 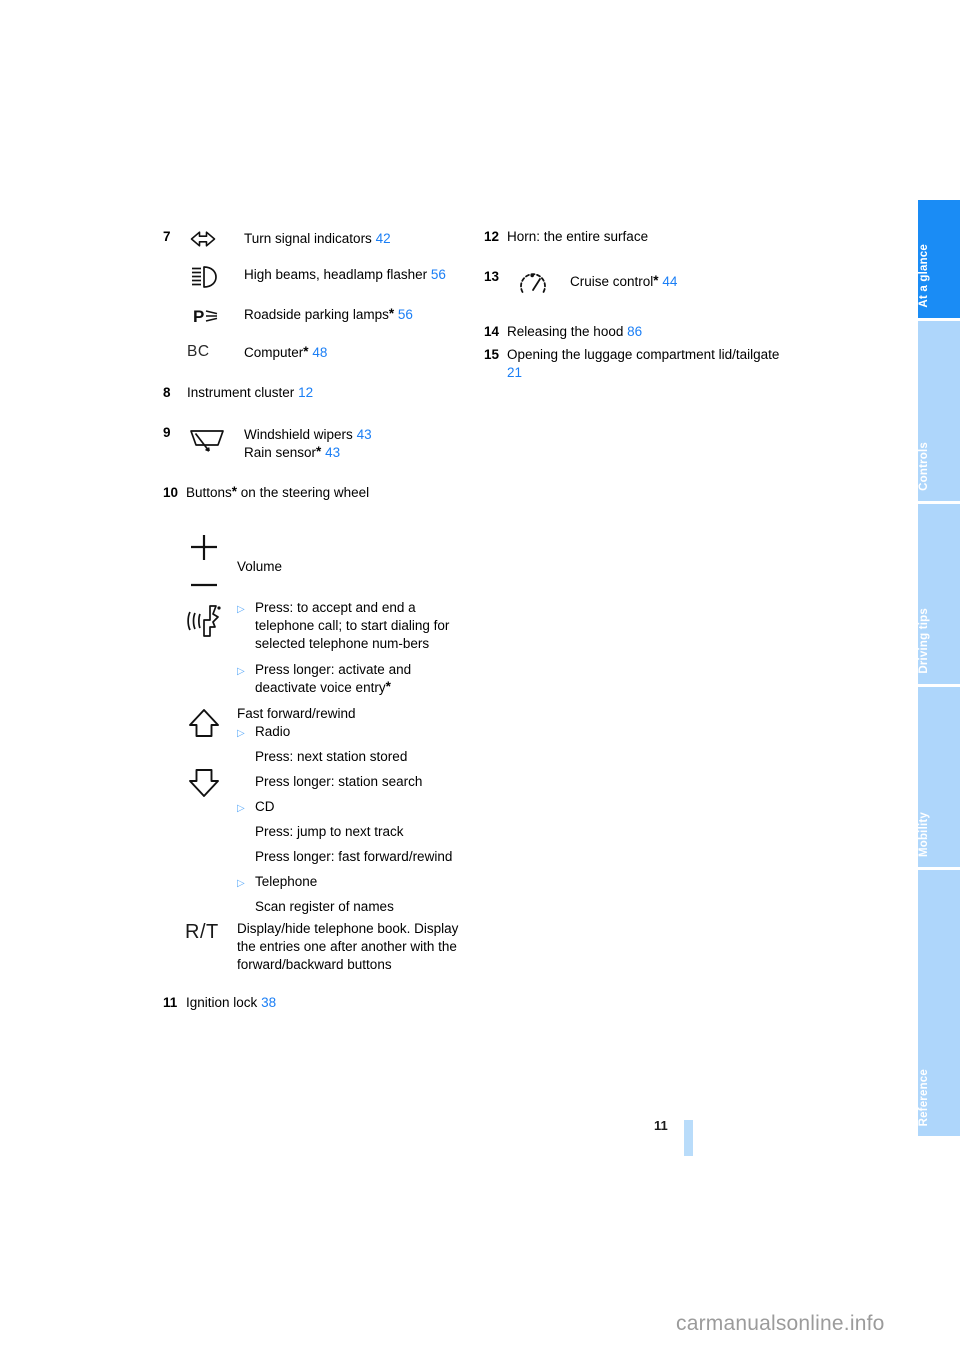 What do you see at coordinates (939, 1003) in the screenshot?
I see `sidebar-tab-reference: Reference` at bounding box center [939, 1003].